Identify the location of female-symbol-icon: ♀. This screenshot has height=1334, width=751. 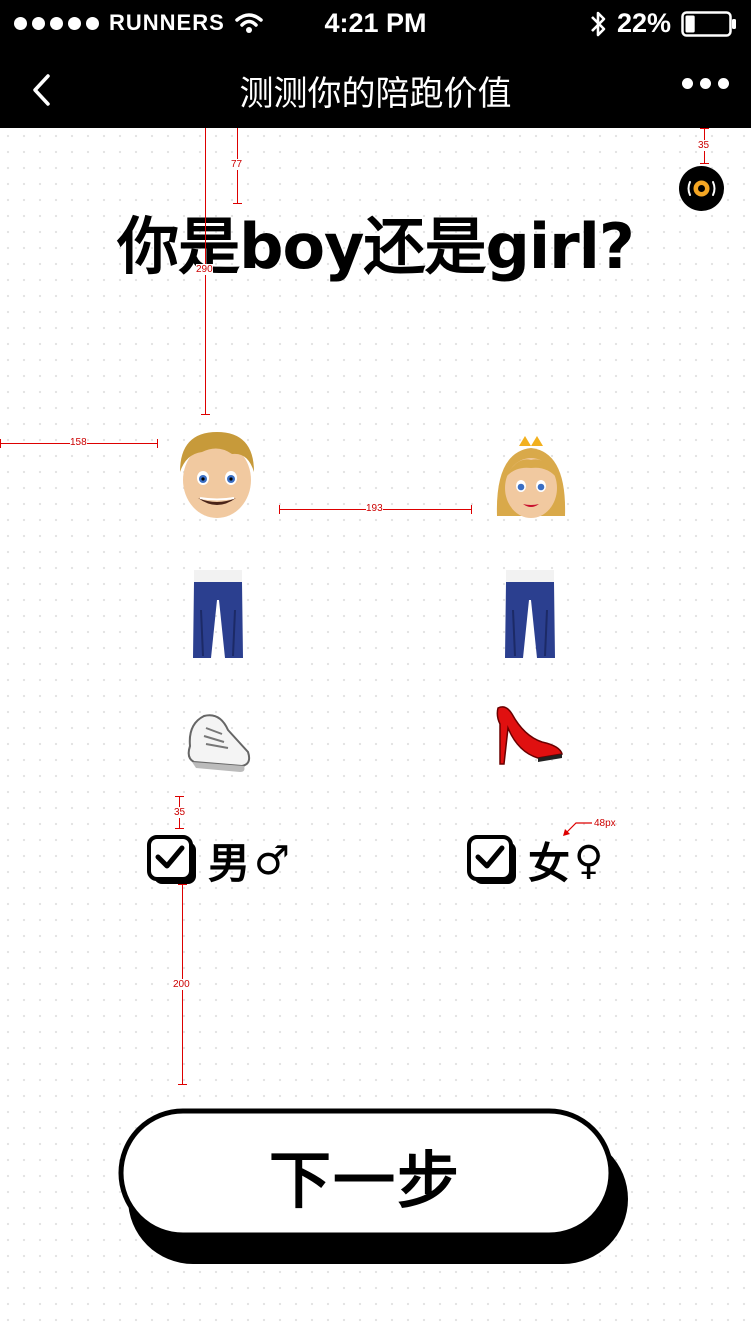
(589, 860).